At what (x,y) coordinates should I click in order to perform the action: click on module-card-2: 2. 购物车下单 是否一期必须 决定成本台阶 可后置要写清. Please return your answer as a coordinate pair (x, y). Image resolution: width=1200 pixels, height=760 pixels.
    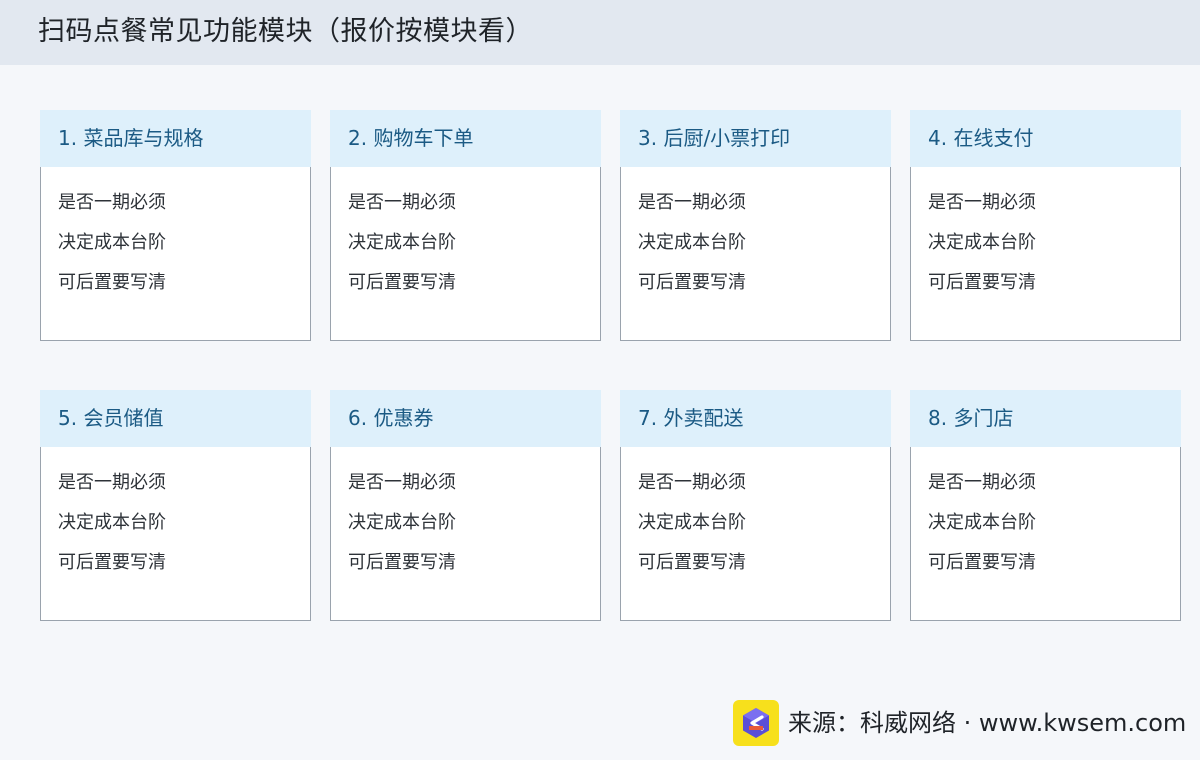
    Looking at the image, I should click on (465, 225).